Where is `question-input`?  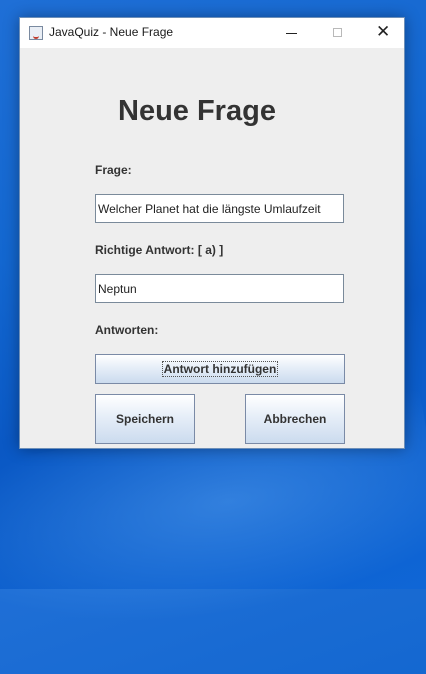 question-input is located at coordinates (219, 208).